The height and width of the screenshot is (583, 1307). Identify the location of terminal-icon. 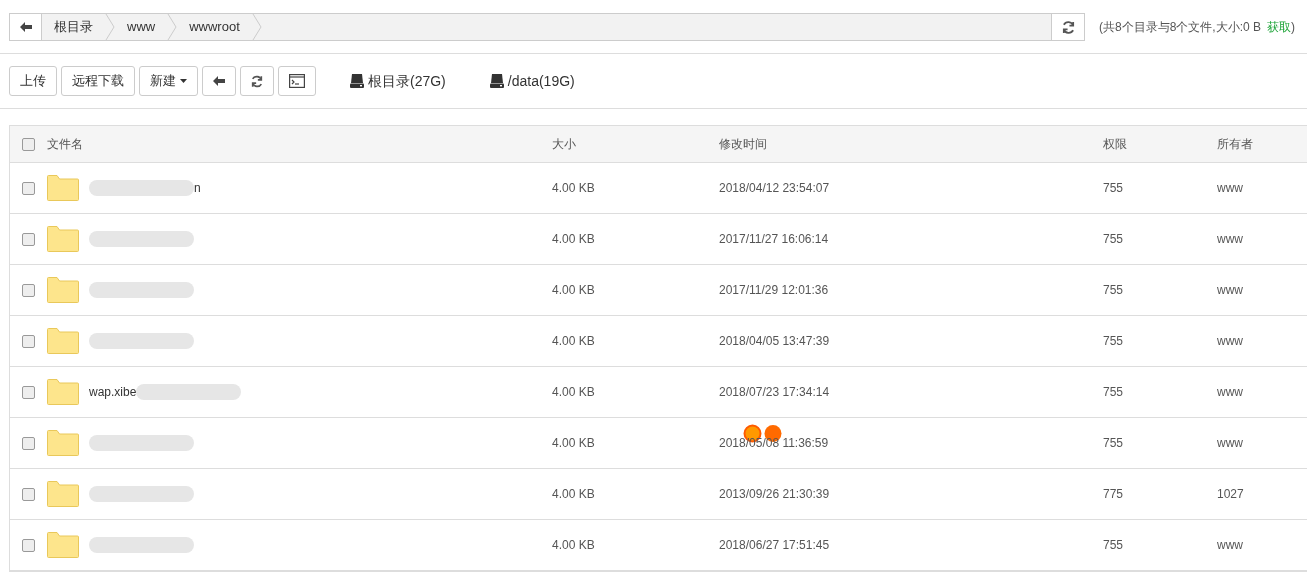
(297, 81).